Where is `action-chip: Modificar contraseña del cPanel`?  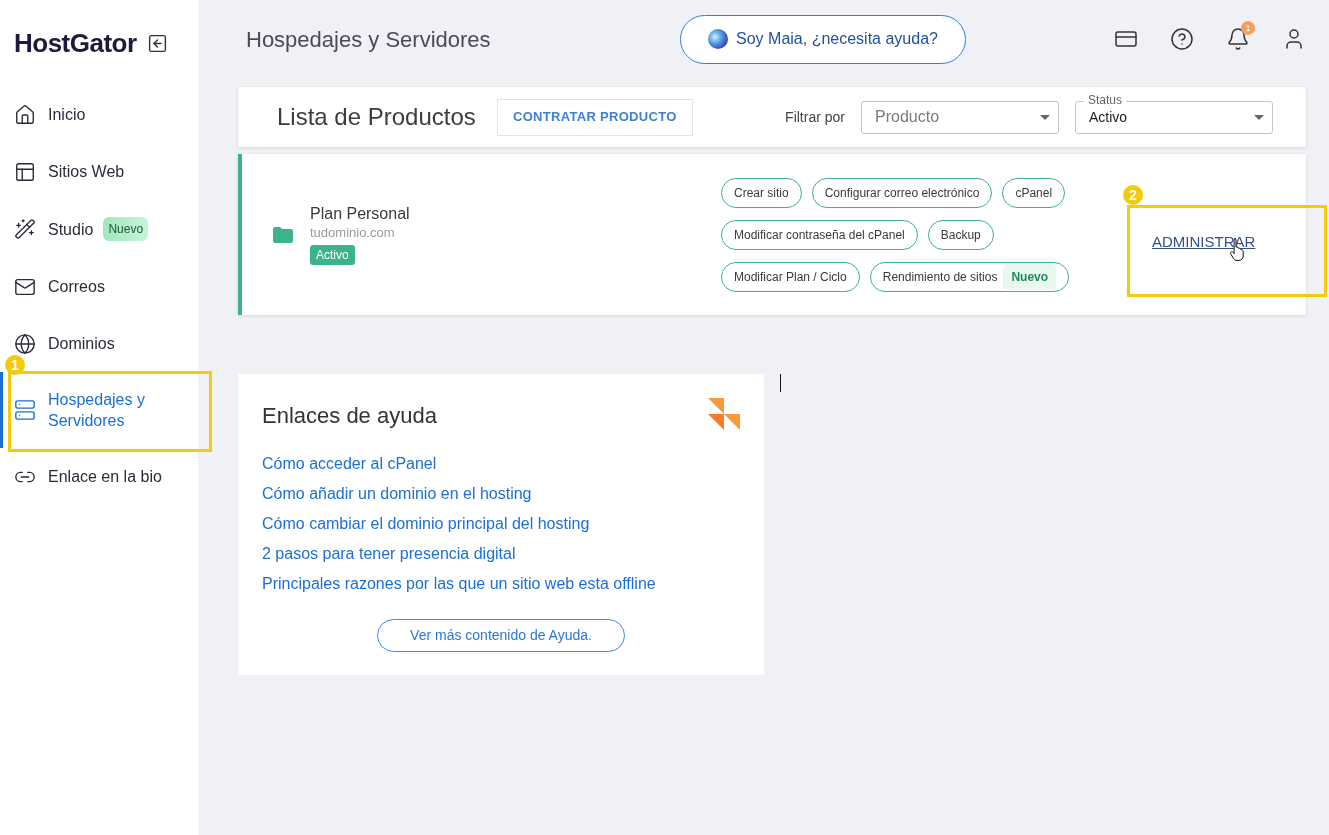 action-chip: Modificar contraseña del cPanel is located at coordinates (819, 234).